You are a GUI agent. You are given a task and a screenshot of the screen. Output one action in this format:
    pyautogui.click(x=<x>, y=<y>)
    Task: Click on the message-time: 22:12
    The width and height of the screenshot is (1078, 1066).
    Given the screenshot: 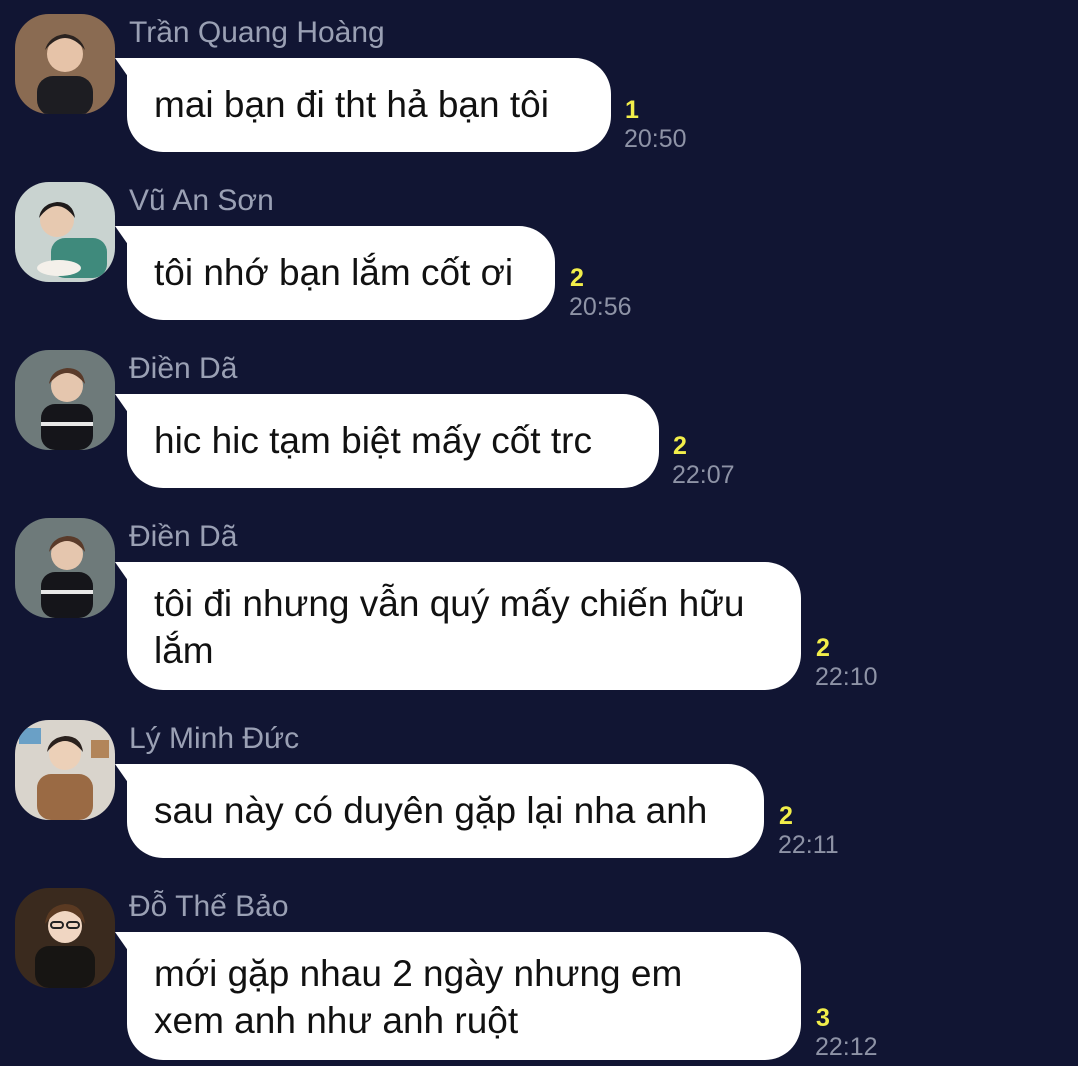 What is the action you would take?
    pyautogui.click(x=846, y=1047)
    